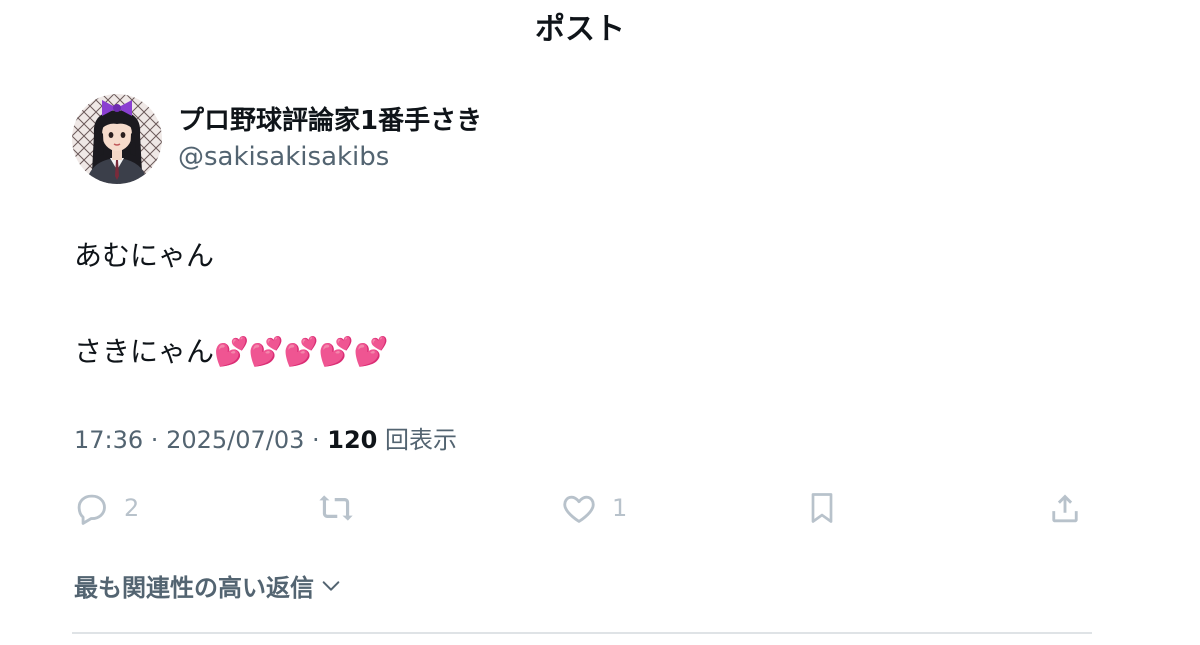 The image size is (1200, 645). I want to click on share-icon, so click(1065, 508).